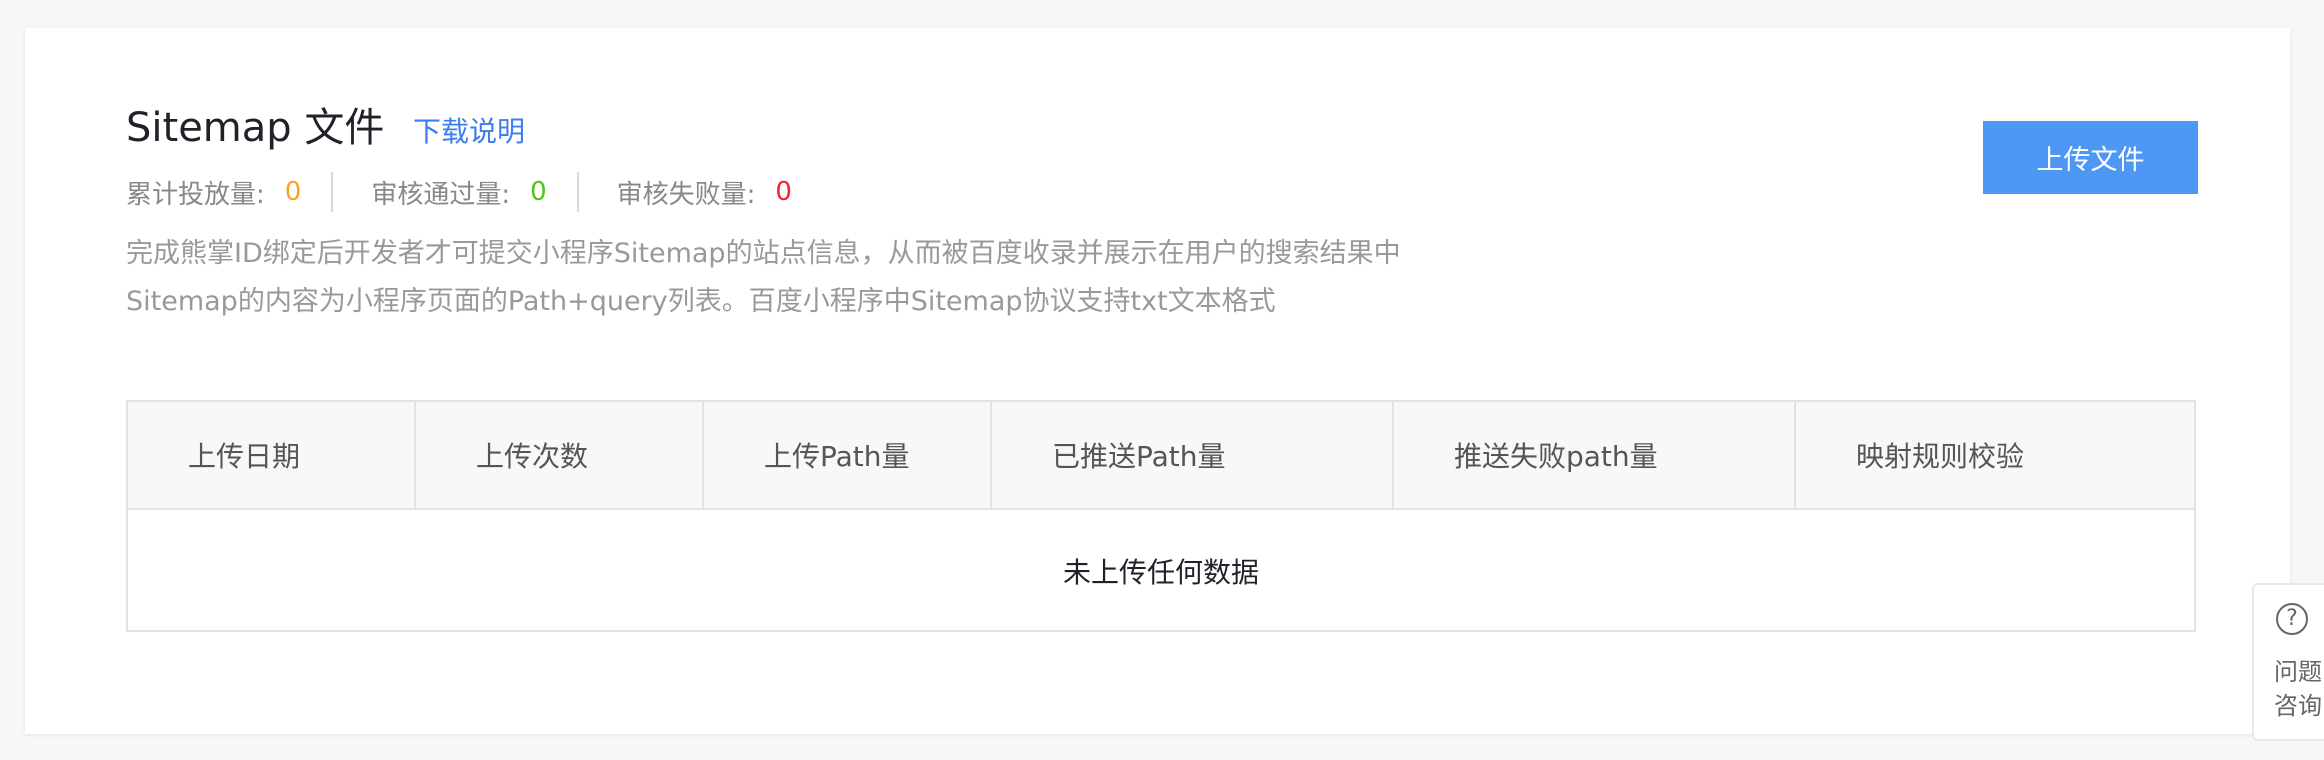 The height and width of the screenshot is (760, 2324). I want to click on column-header-pushed-path-count: 已推送Path量, so click(1193, 455).